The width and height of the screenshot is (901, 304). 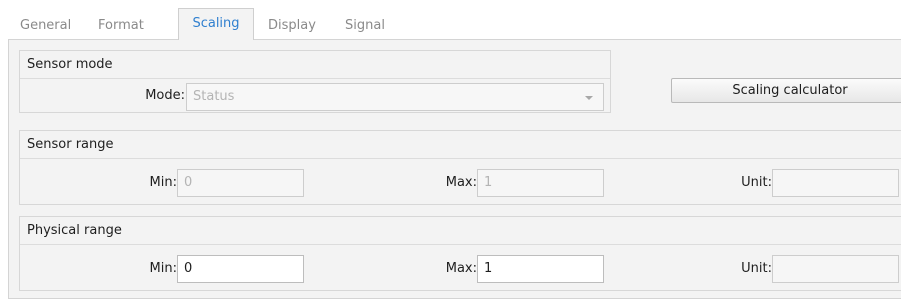 What do you see at coordinates (786, 90) in the screenshot?
I see `scaling-calculator-button: Scaling calculator` at bounding box center [786, 90].